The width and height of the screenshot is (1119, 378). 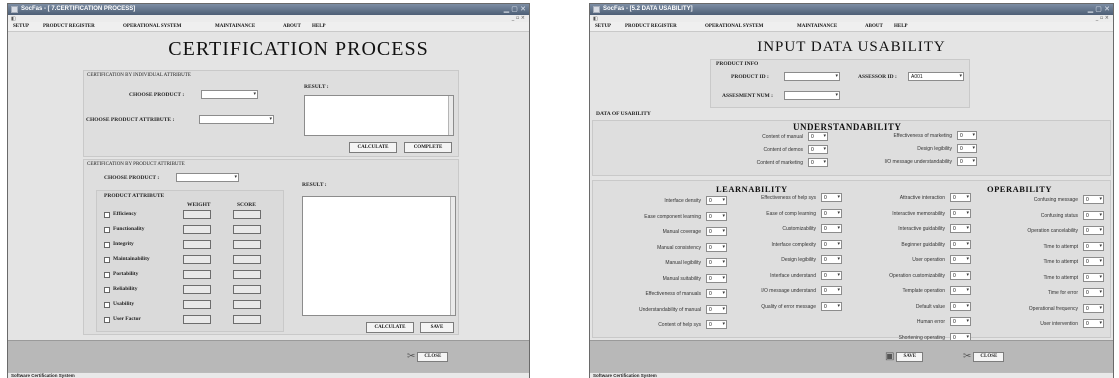 I want to click on assessment-num-select: ▾, so click(x=812, y=95).